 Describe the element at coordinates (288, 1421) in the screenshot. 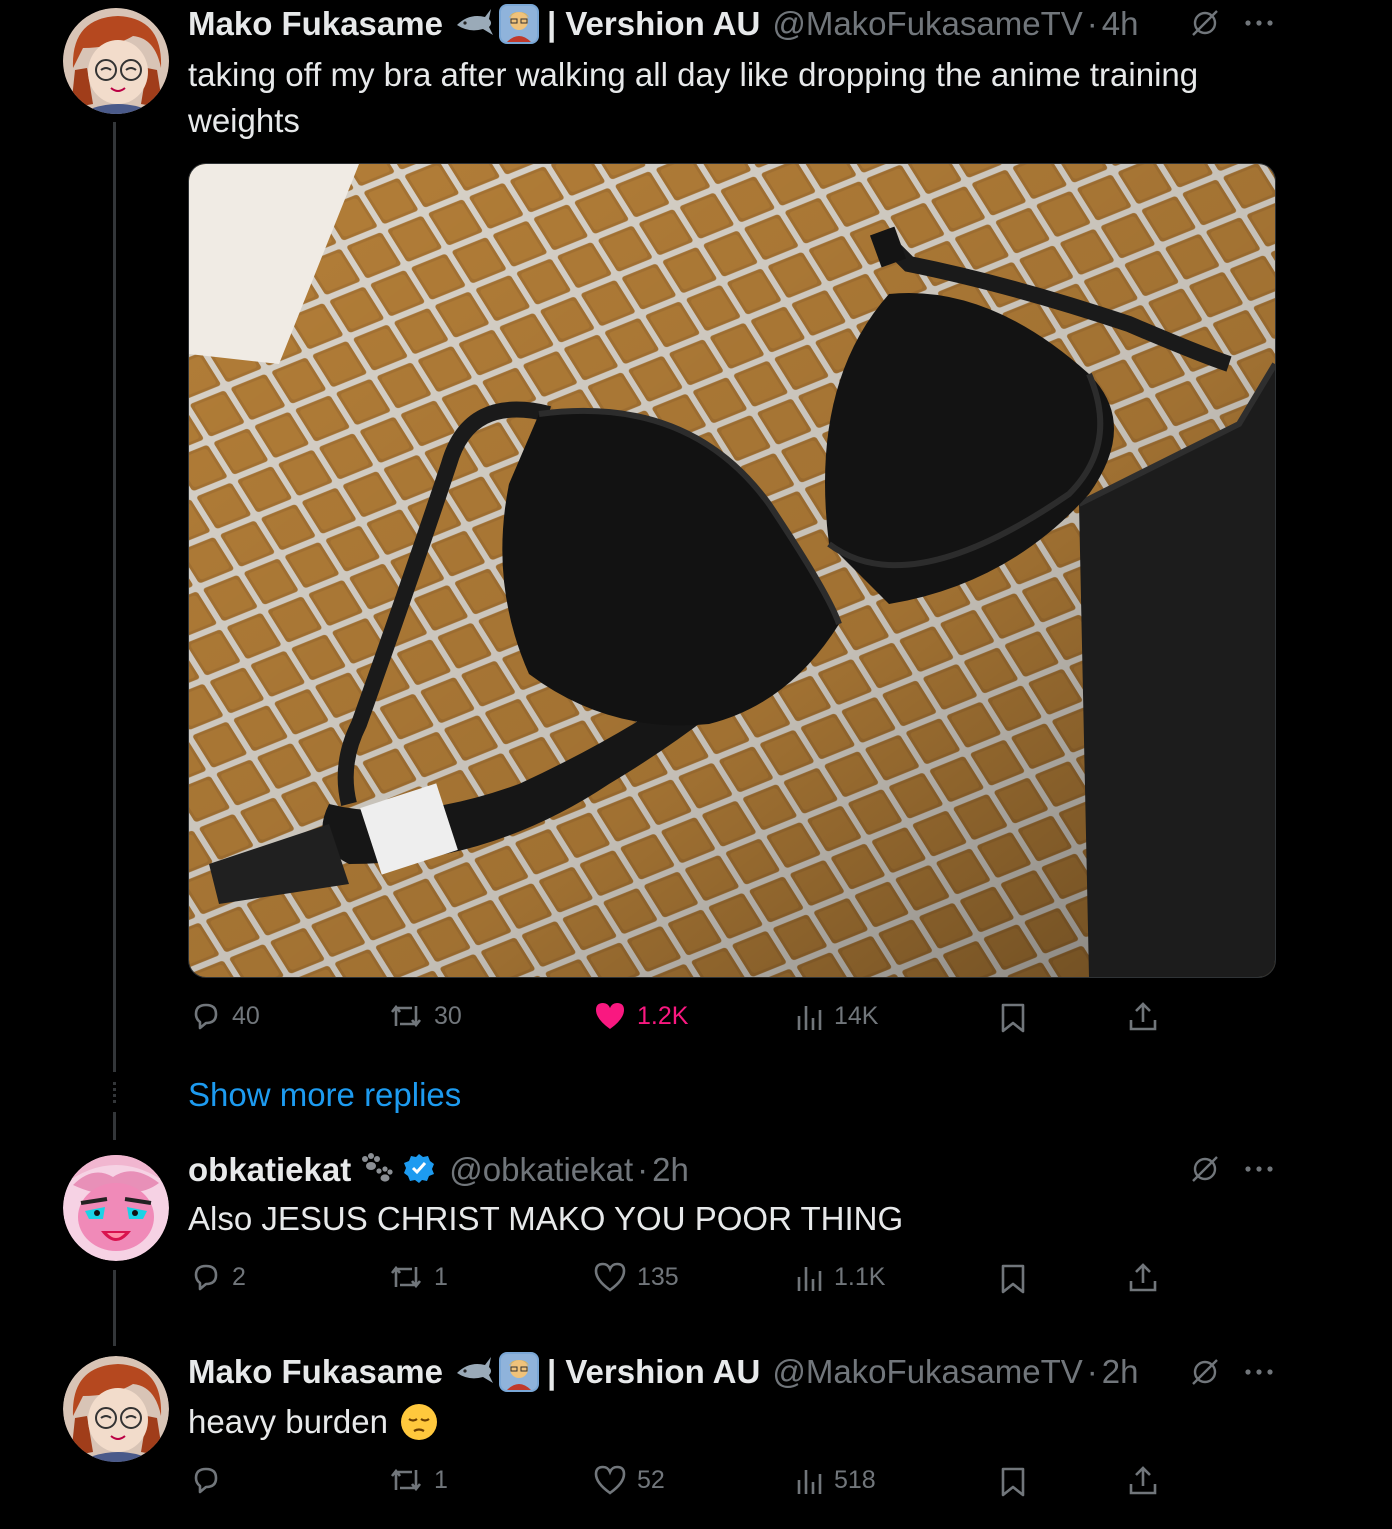

I see `tweet-text-body: heavy burden` at that location.